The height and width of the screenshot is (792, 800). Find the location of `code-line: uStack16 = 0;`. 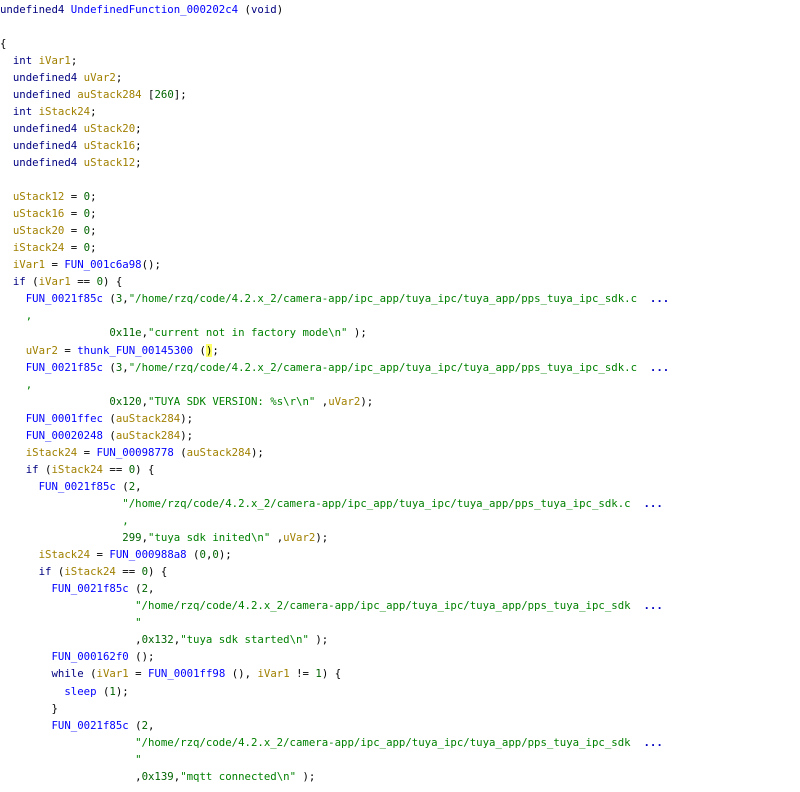

code-line: uStack16 = 0; is located at coordinates (48, 213).